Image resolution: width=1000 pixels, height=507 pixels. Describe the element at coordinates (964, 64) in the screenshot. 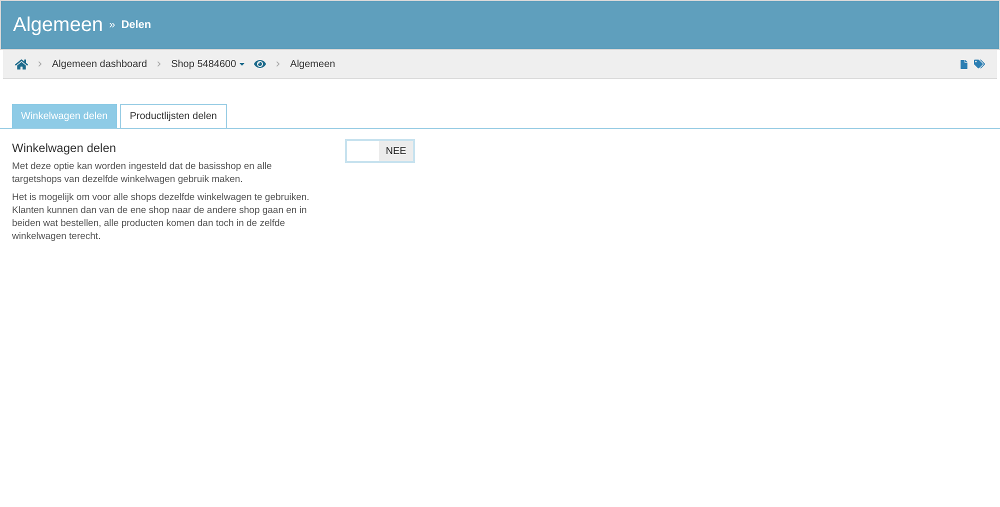

I see `document-icon` at that location.